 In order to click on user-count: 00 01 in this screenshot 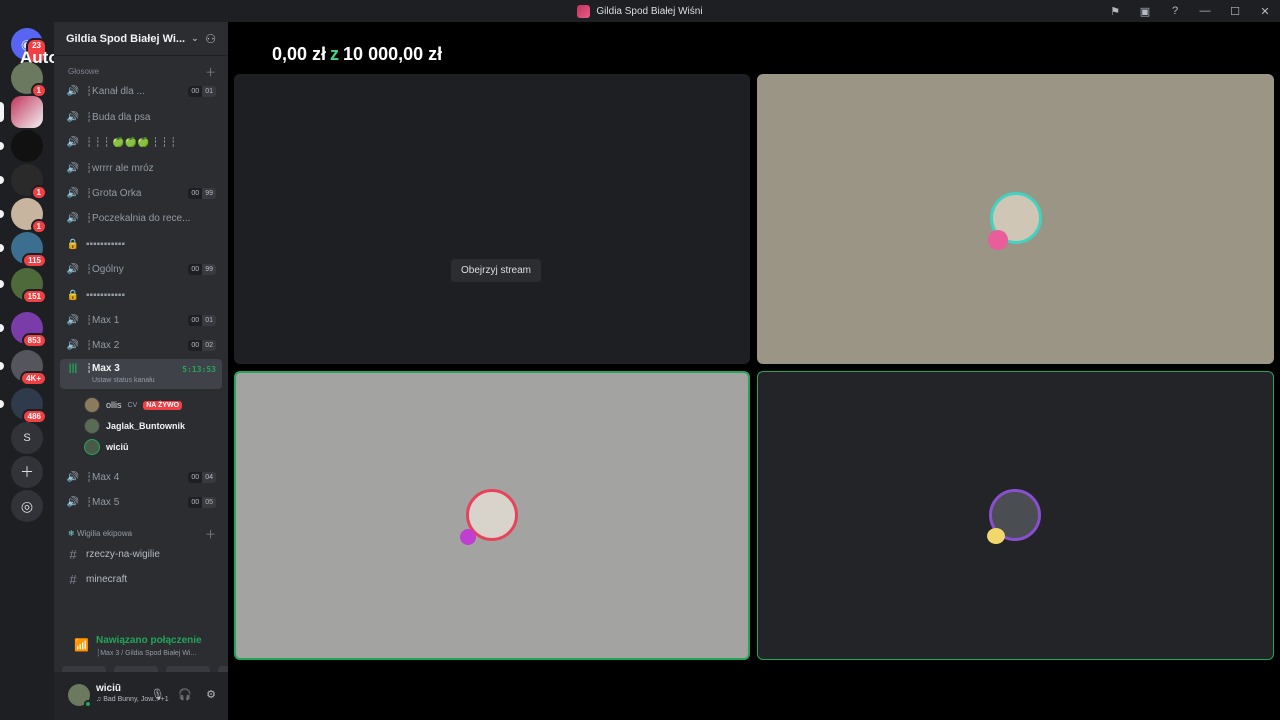, I will do `click(202, 320)`.